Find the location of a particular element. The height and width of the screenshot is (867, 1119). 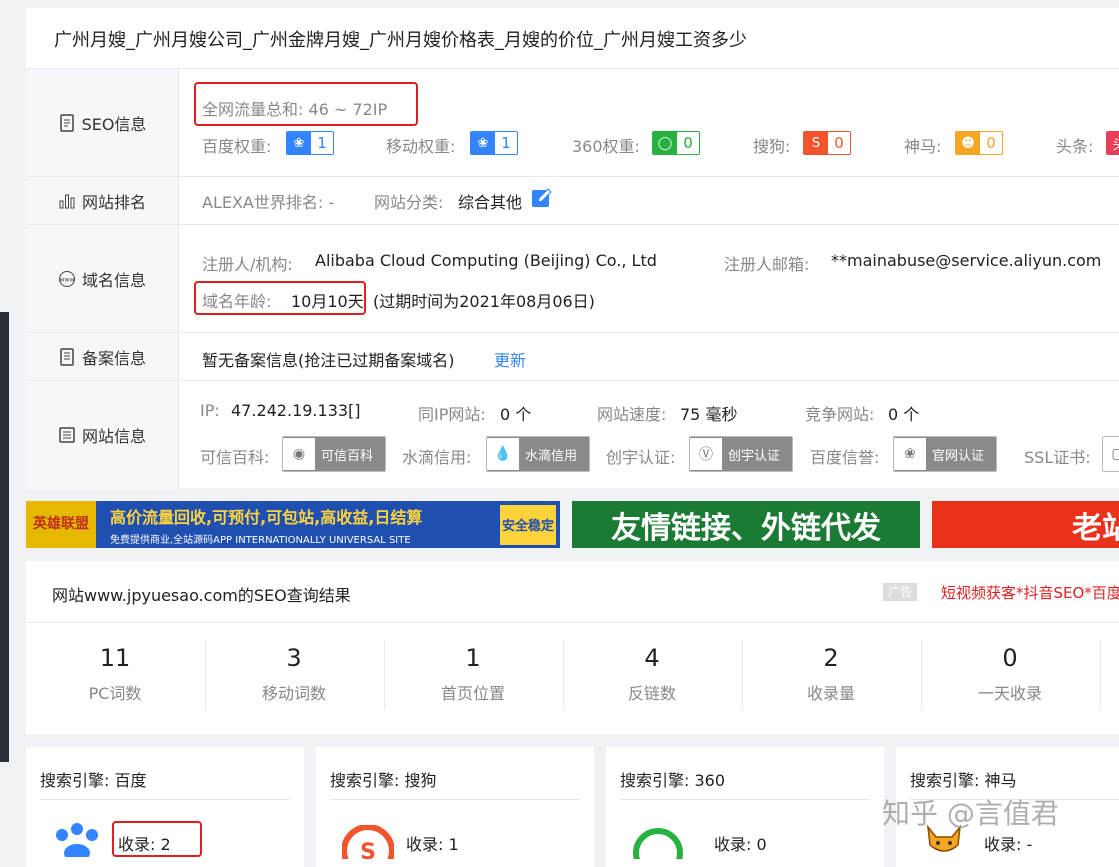

stat-value: 11 is located at coordinates (115, 658).